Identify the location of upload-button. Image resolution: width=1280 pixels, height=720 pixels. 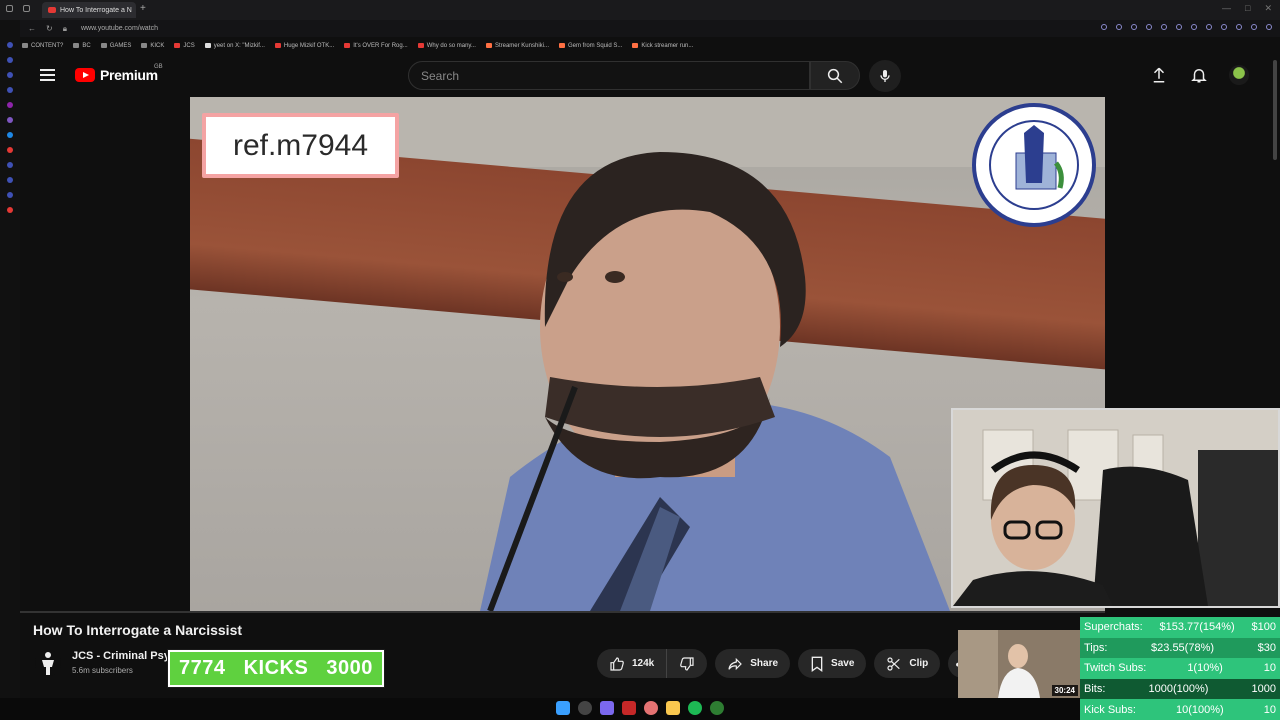
(1159, 75).